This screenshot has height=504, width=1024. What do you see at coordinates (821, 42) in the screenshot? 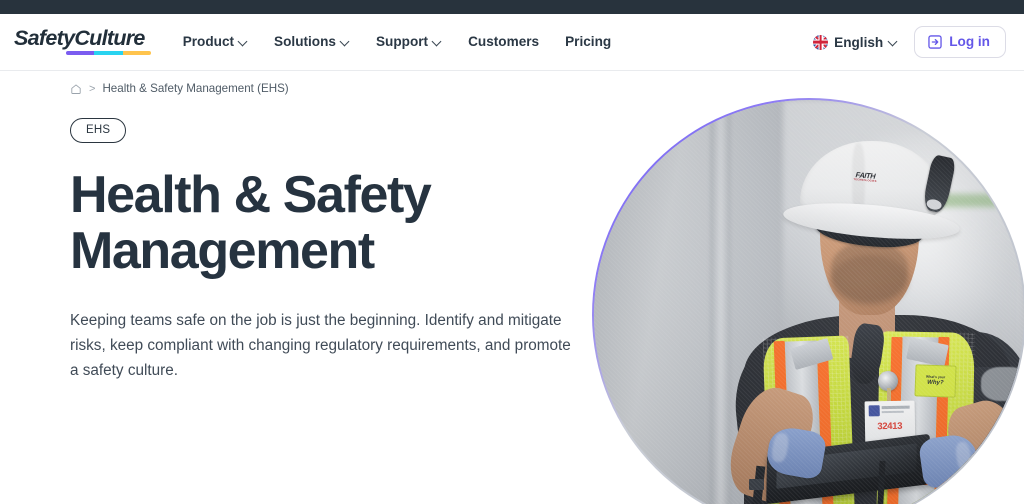
I see `uk-flag-icon` at bounding box center [821, 42].